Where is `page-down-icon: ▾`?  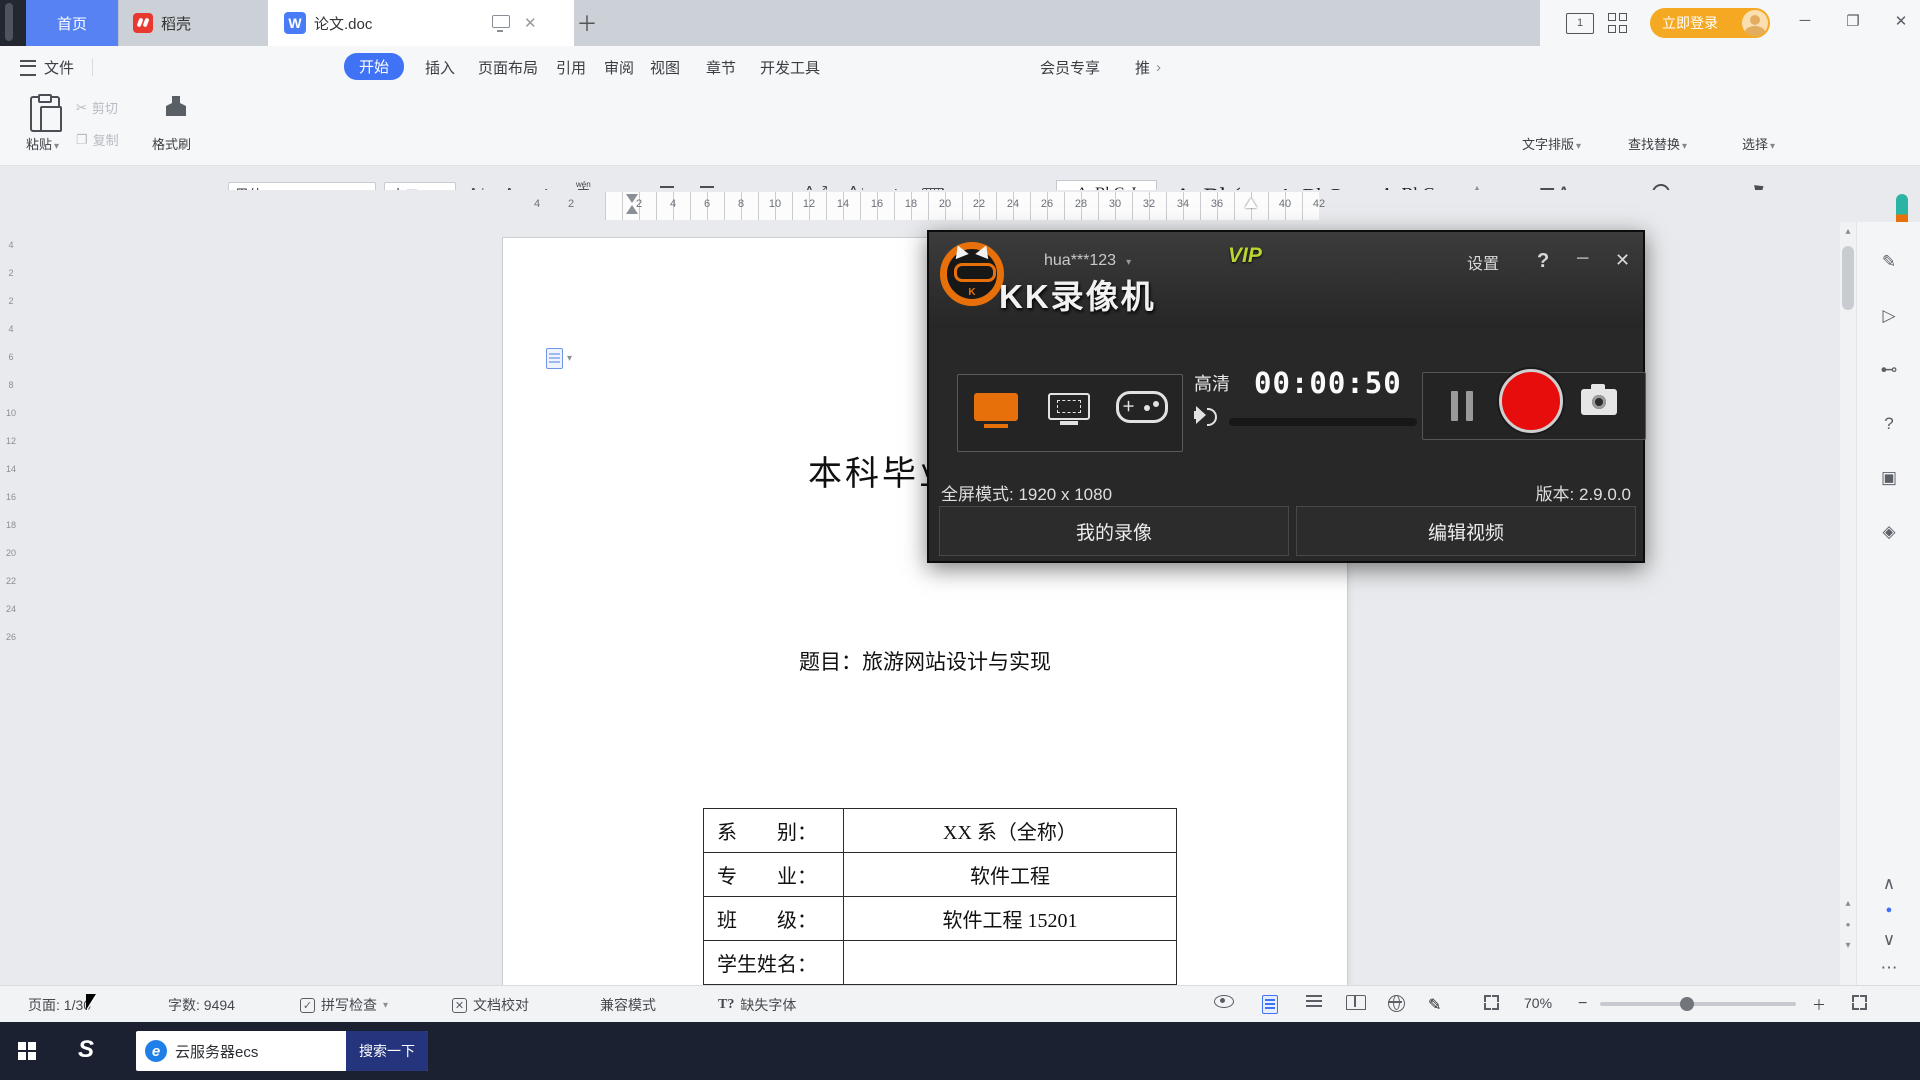
page-down-icon: ▾ is located at coordinates (1848, 945).